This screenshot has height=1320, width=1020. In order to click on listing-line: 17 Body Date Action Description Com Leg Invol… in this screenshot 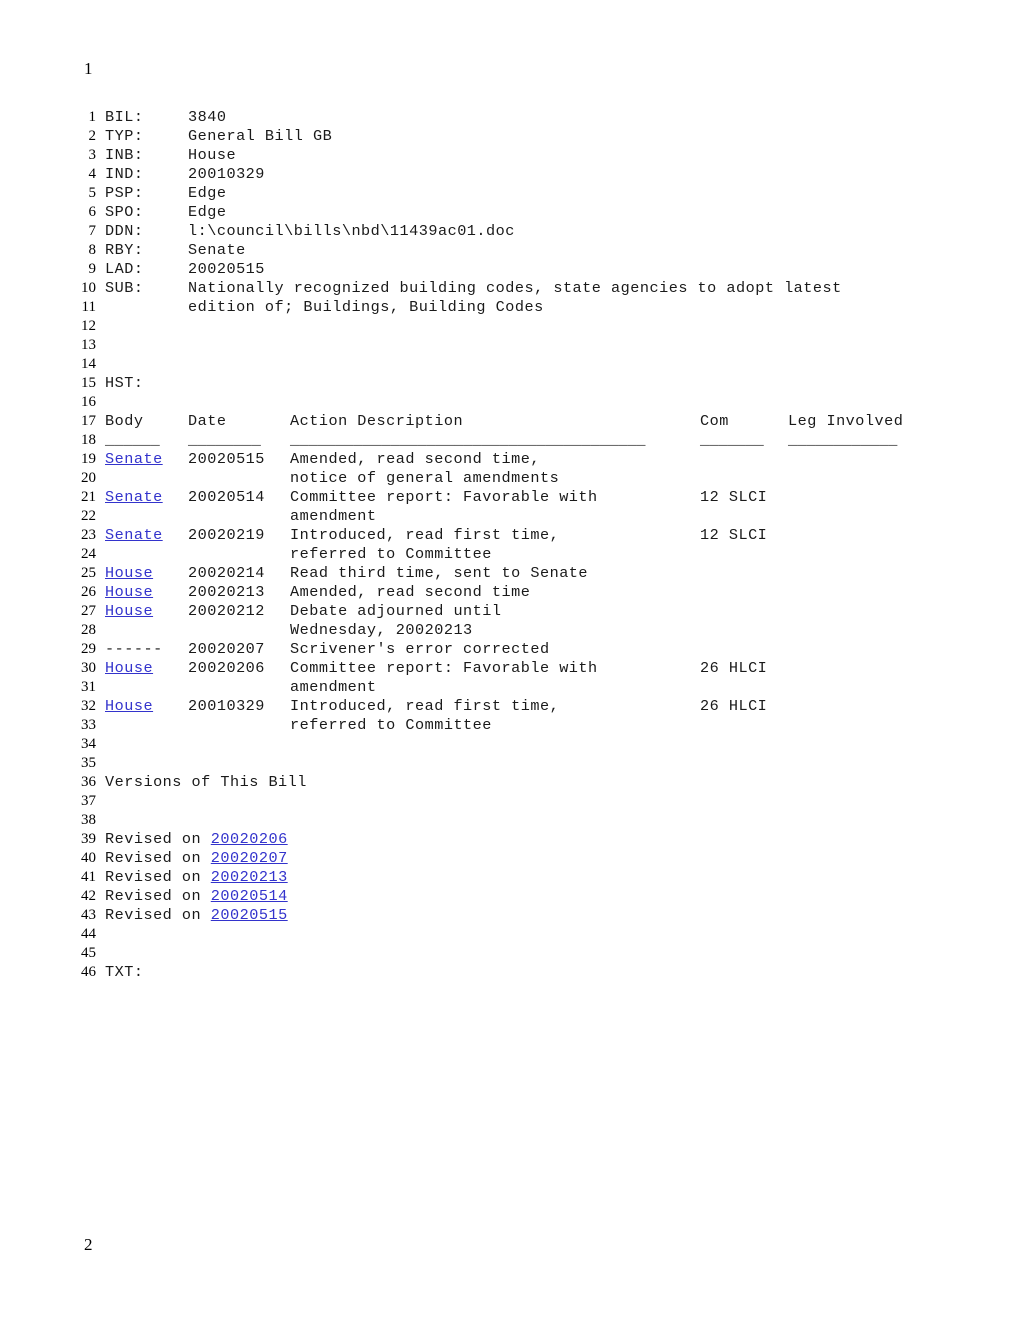, I will do `click(510, 421)`.